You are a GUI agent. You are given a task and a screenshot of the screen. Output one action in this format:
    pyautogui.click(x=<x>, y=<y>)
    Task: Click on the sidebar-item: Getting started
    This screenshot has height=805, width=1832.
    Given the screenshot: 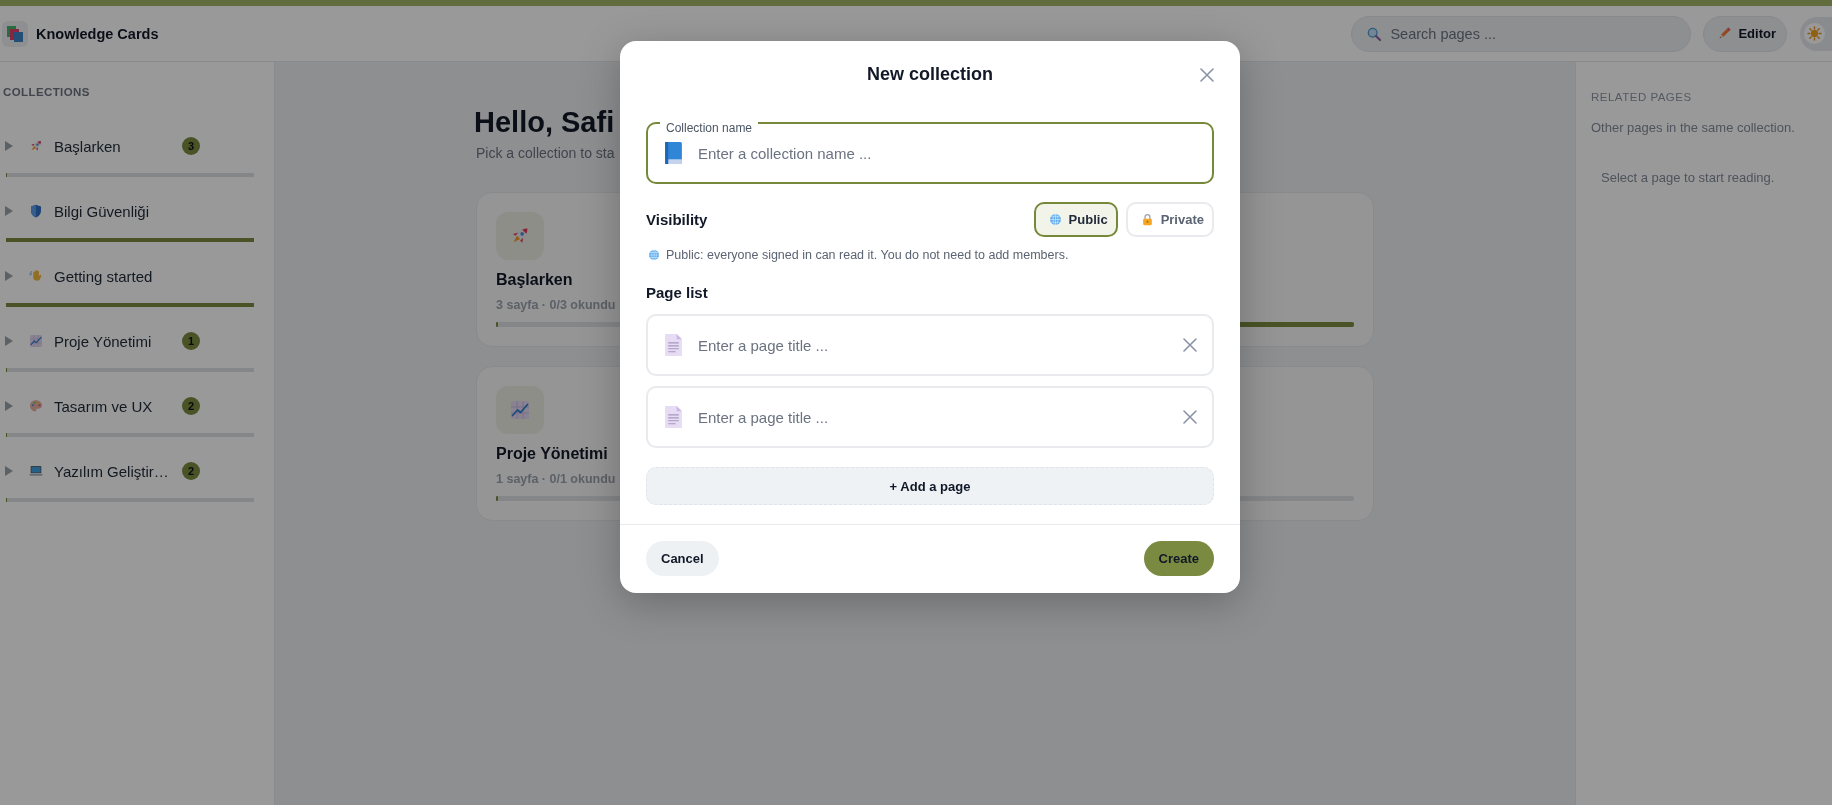 What is the action you would take?
    pyautogui.click(x=128, y=276)
    